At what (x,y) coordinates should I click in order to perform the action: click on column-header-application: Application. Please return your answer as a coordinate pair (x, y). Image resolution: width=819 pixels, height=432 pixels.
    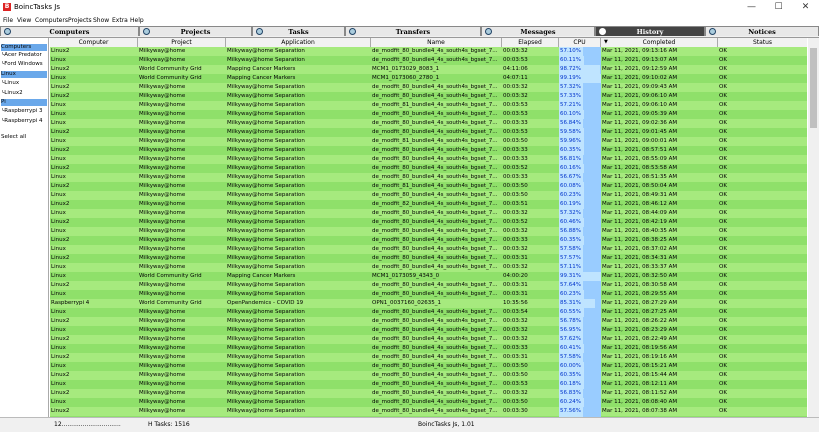
    Looking at the image, I should click on (298, 42).